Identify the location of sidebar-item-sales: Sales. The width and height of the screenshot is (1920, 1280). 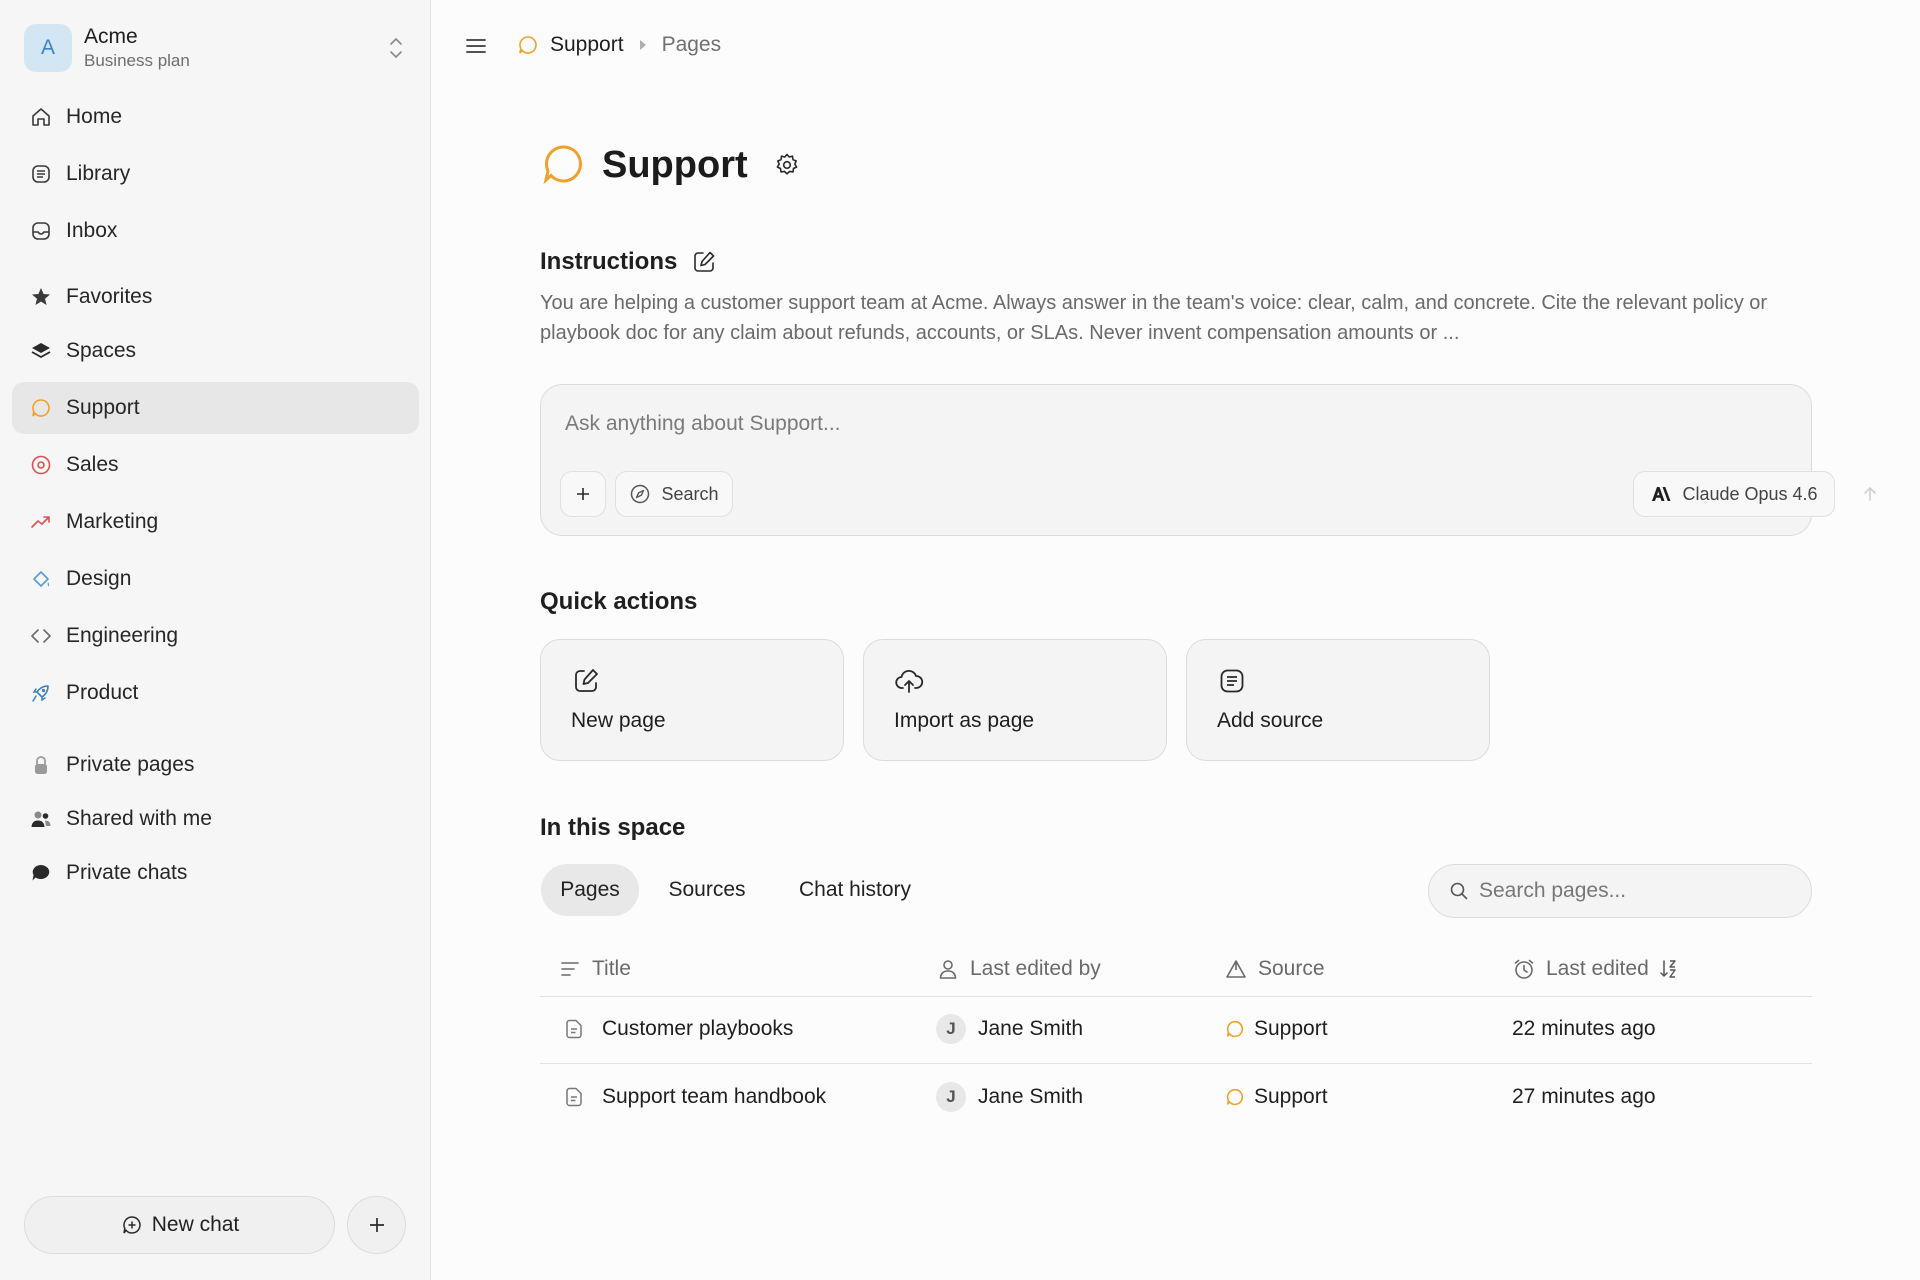
(215, 465).